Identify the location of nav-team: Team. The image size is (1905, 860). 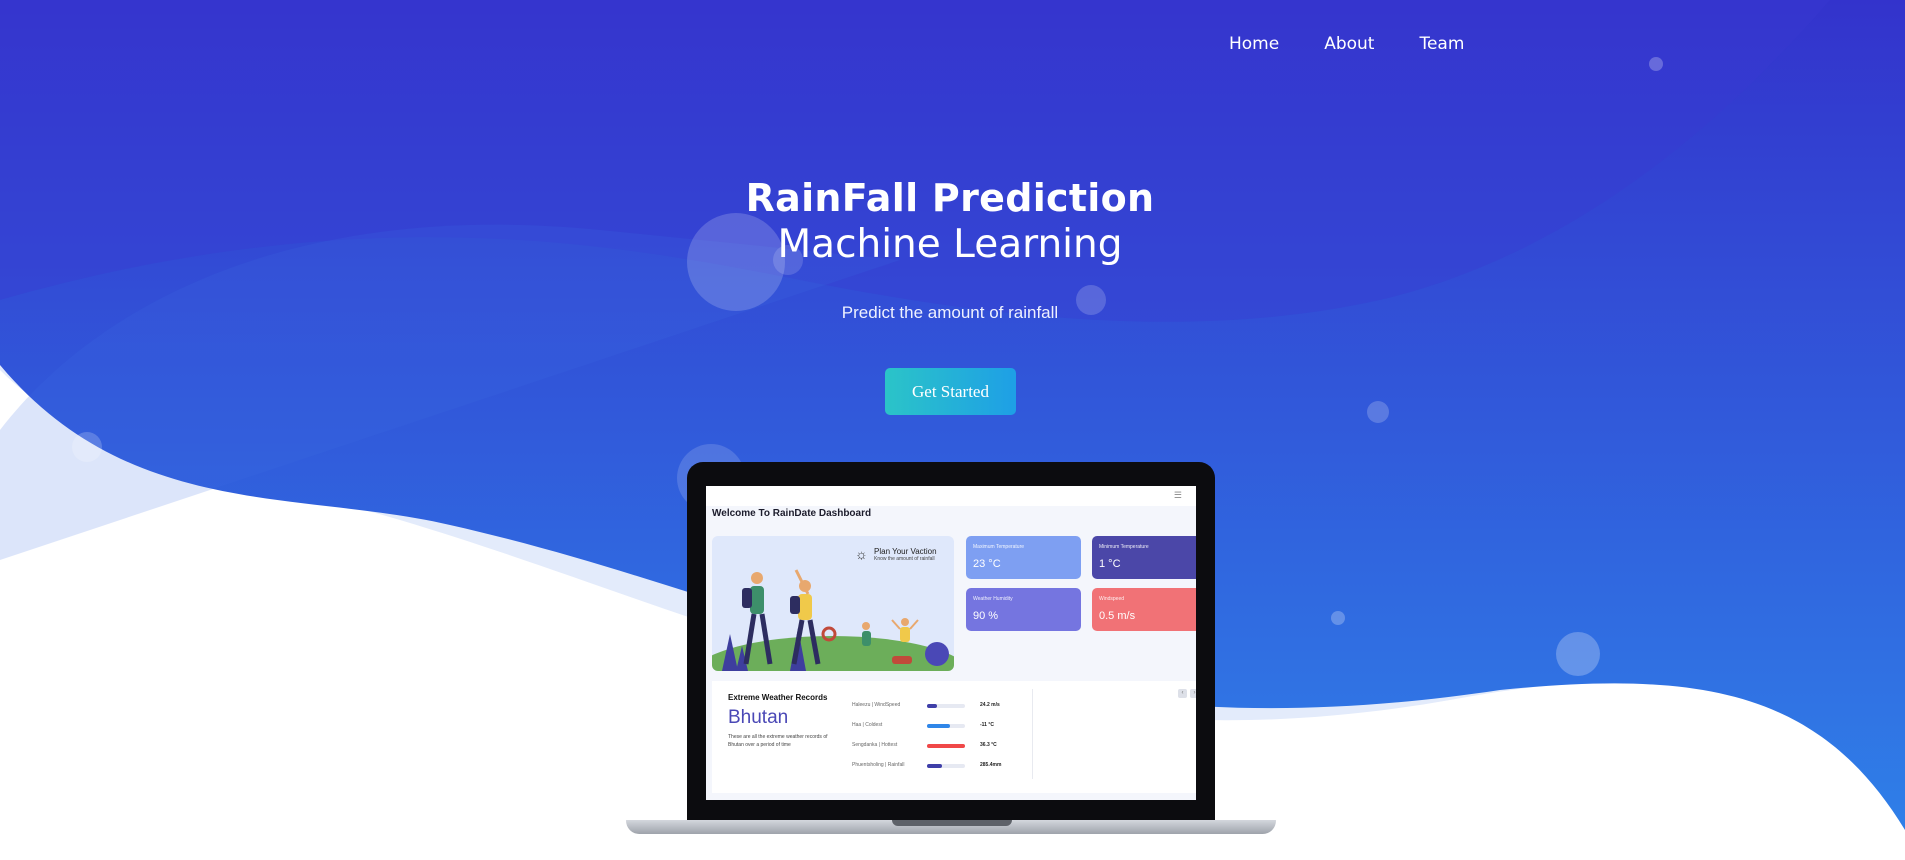
(1441, 44).